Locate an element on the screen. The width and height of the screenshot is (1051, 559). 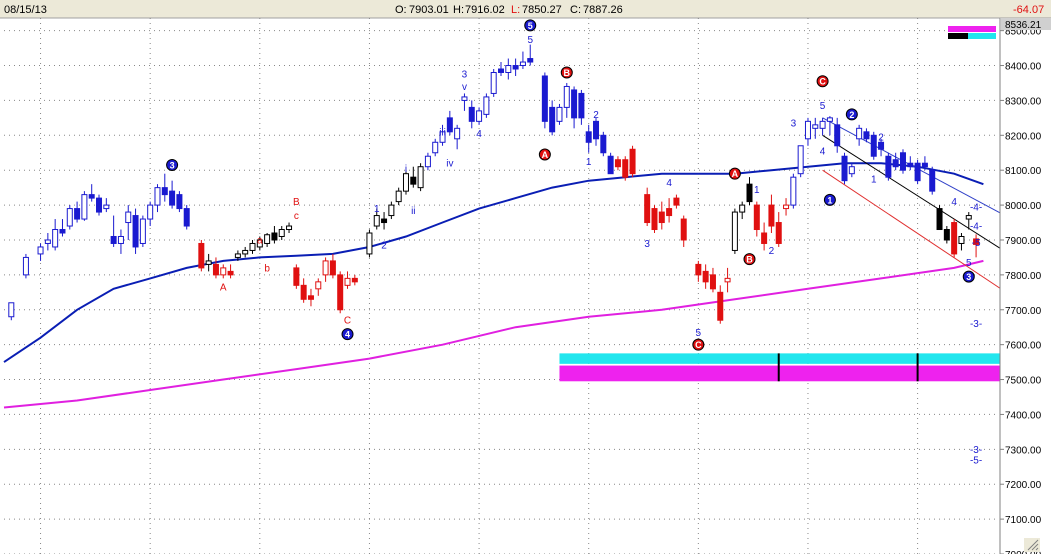
axis-tick-label: 7900.00 is located at coordinates (1023, 241).